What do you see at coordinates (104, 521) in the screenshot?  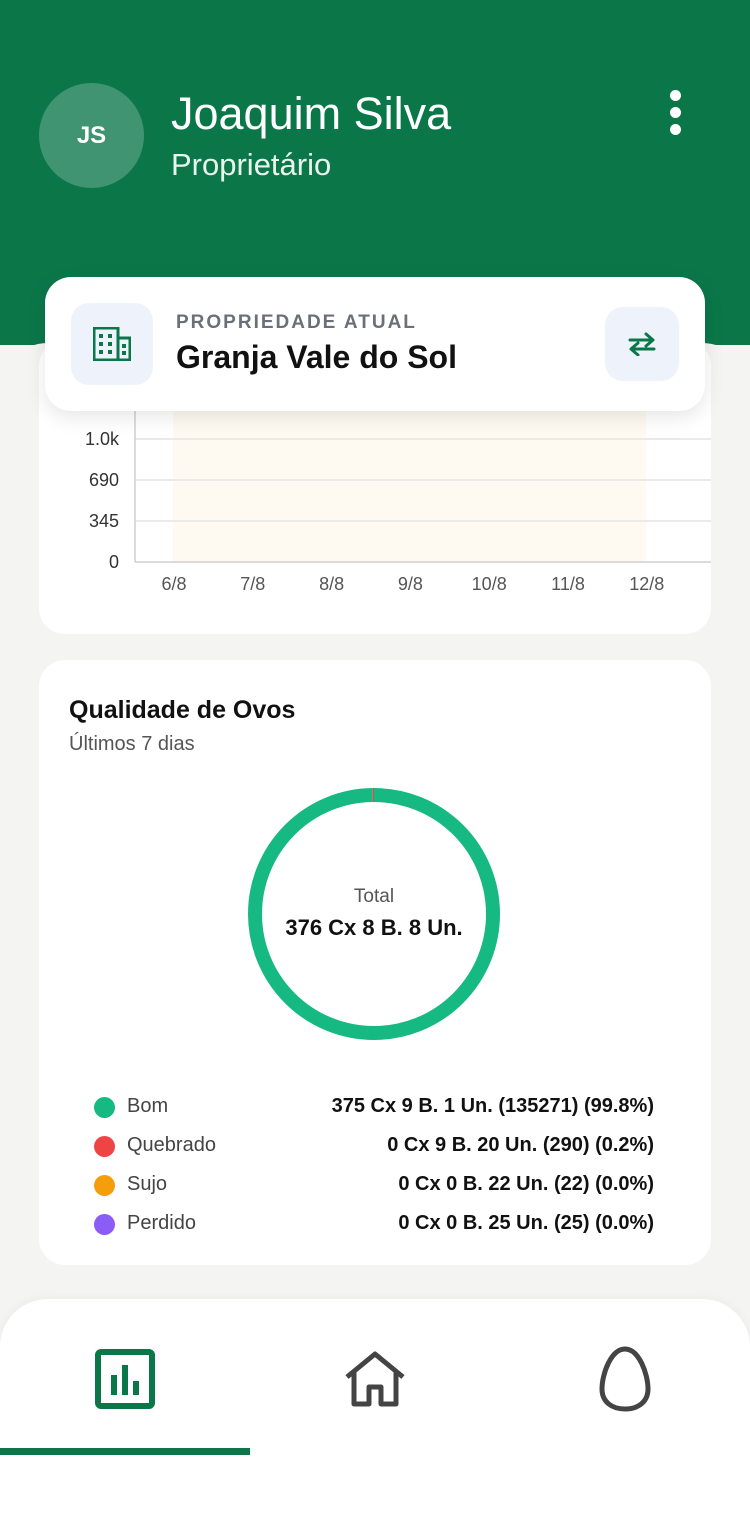 I see `y-tick-label: 345` at bounding box center [104, 521].